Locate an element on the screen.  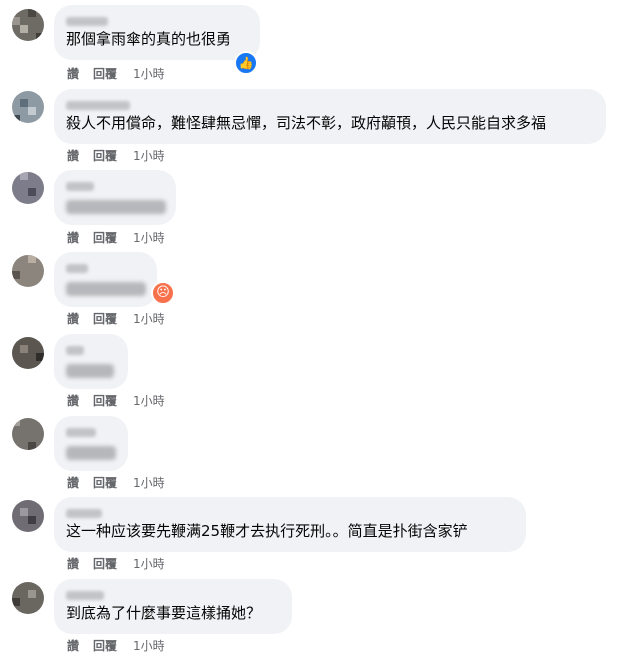
comment-bubble: 那個拿雨傘的真的也很勇 is located at coordinates (157, 32).